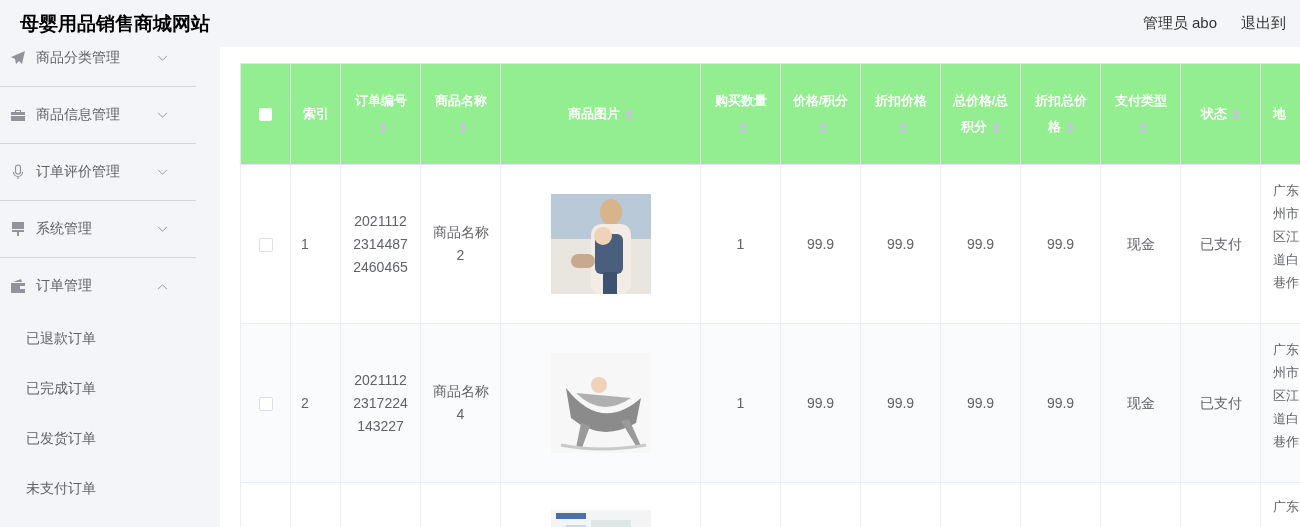 The image size is (1300, 527). I want to click on menu-item: 商品分类管理, so click(98, 66).